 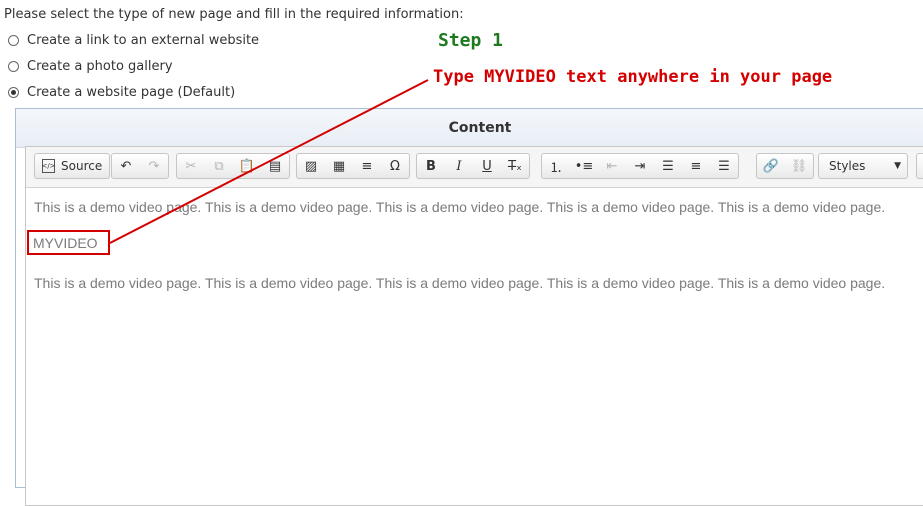 I want to click on annotation-arrow, so click(x=269, y=161).